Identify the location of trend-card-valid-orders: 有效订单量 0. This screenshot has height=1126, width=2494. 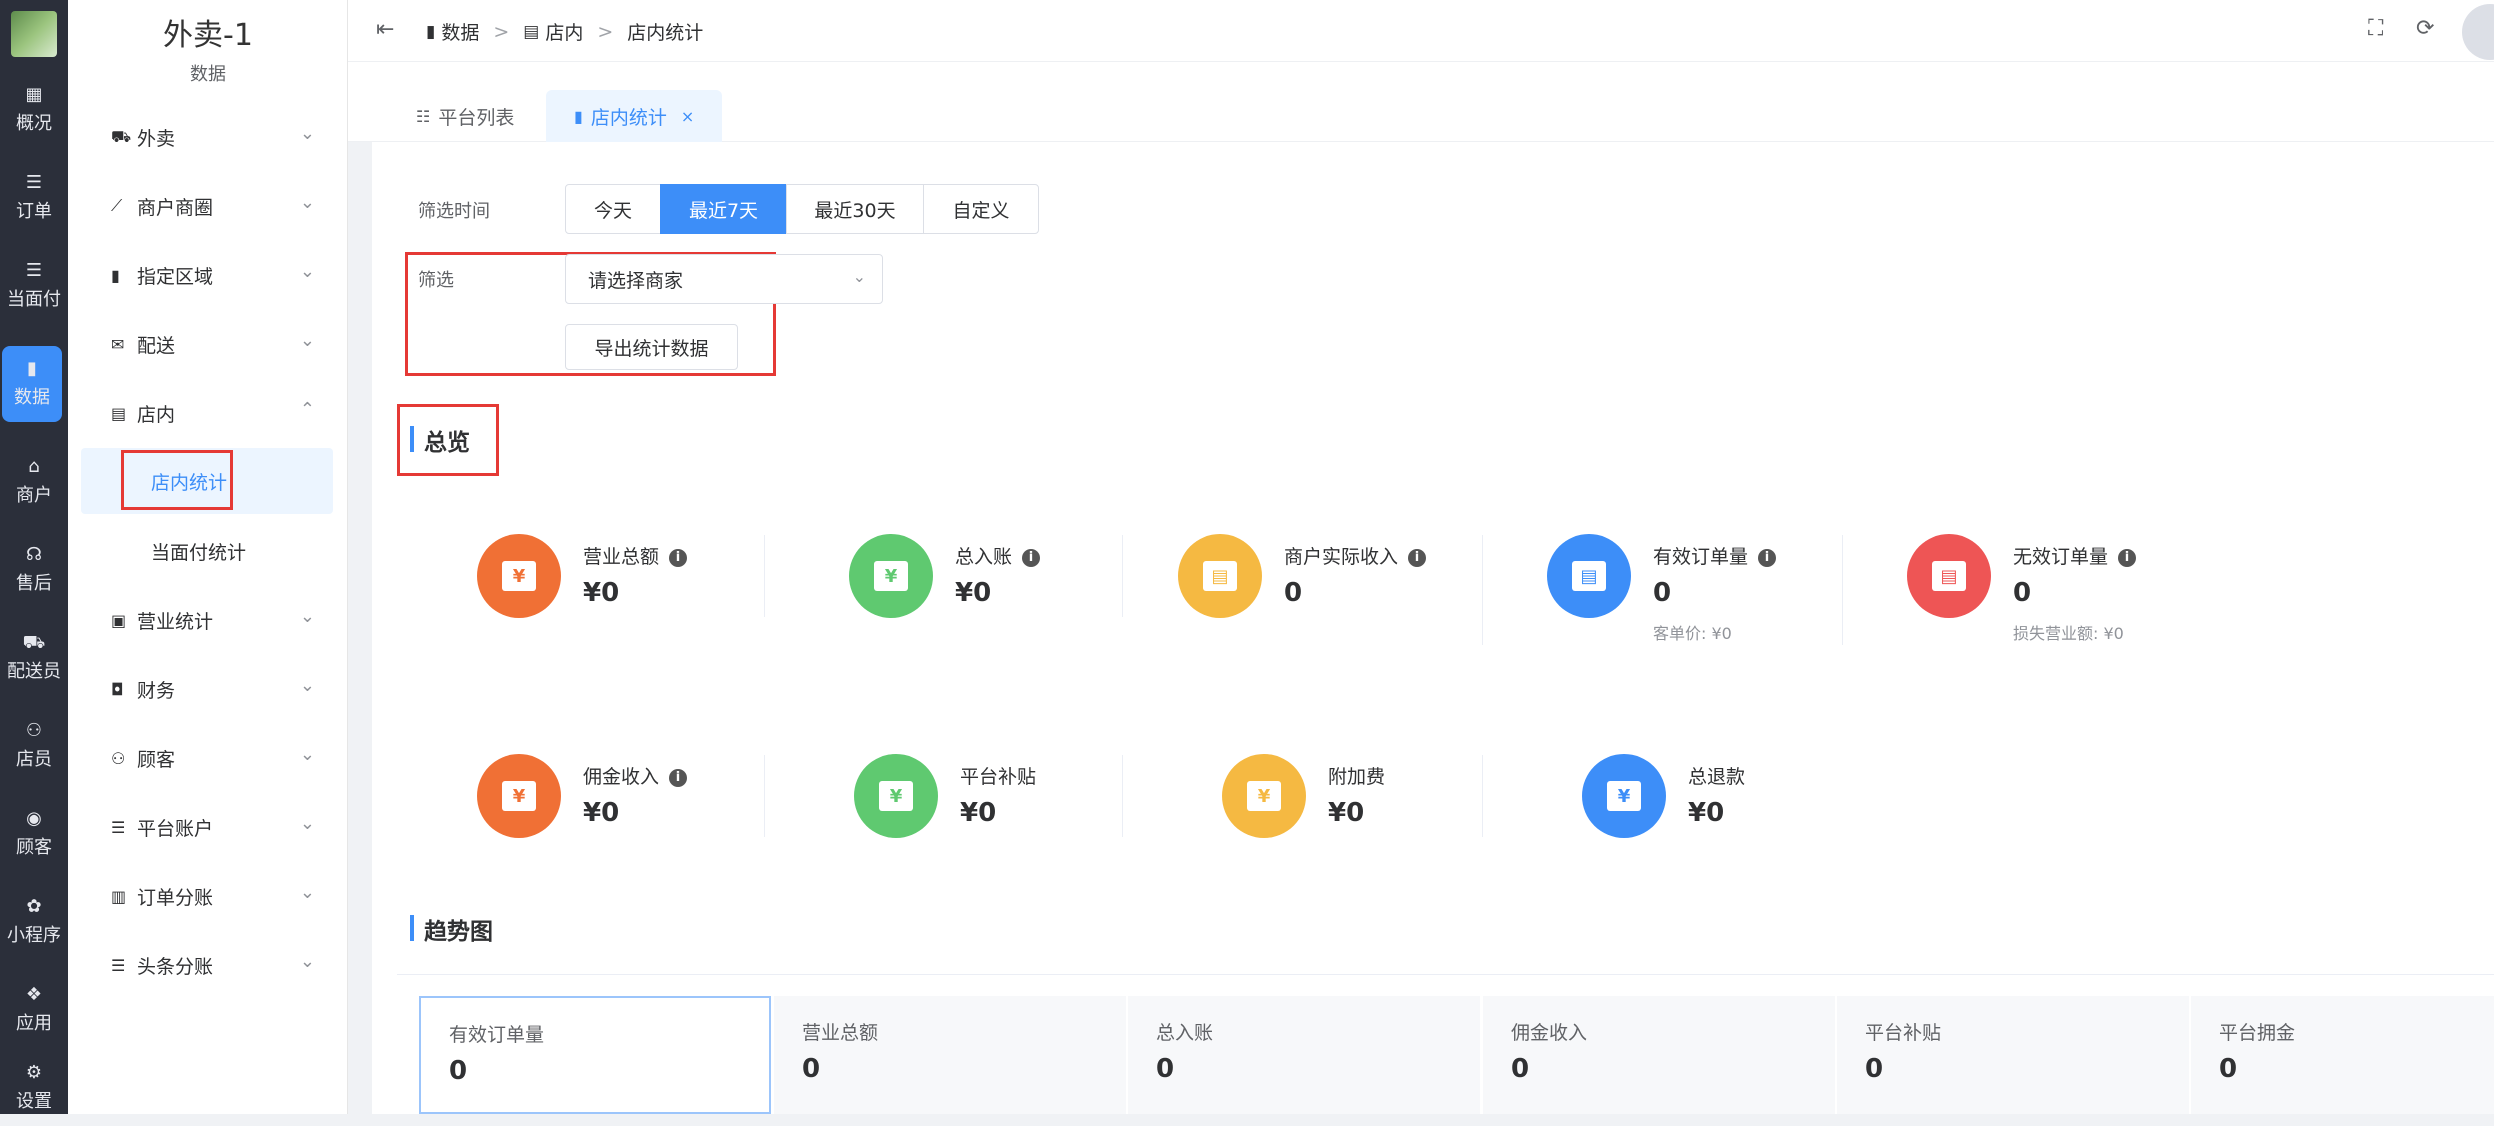
(595, 1055).